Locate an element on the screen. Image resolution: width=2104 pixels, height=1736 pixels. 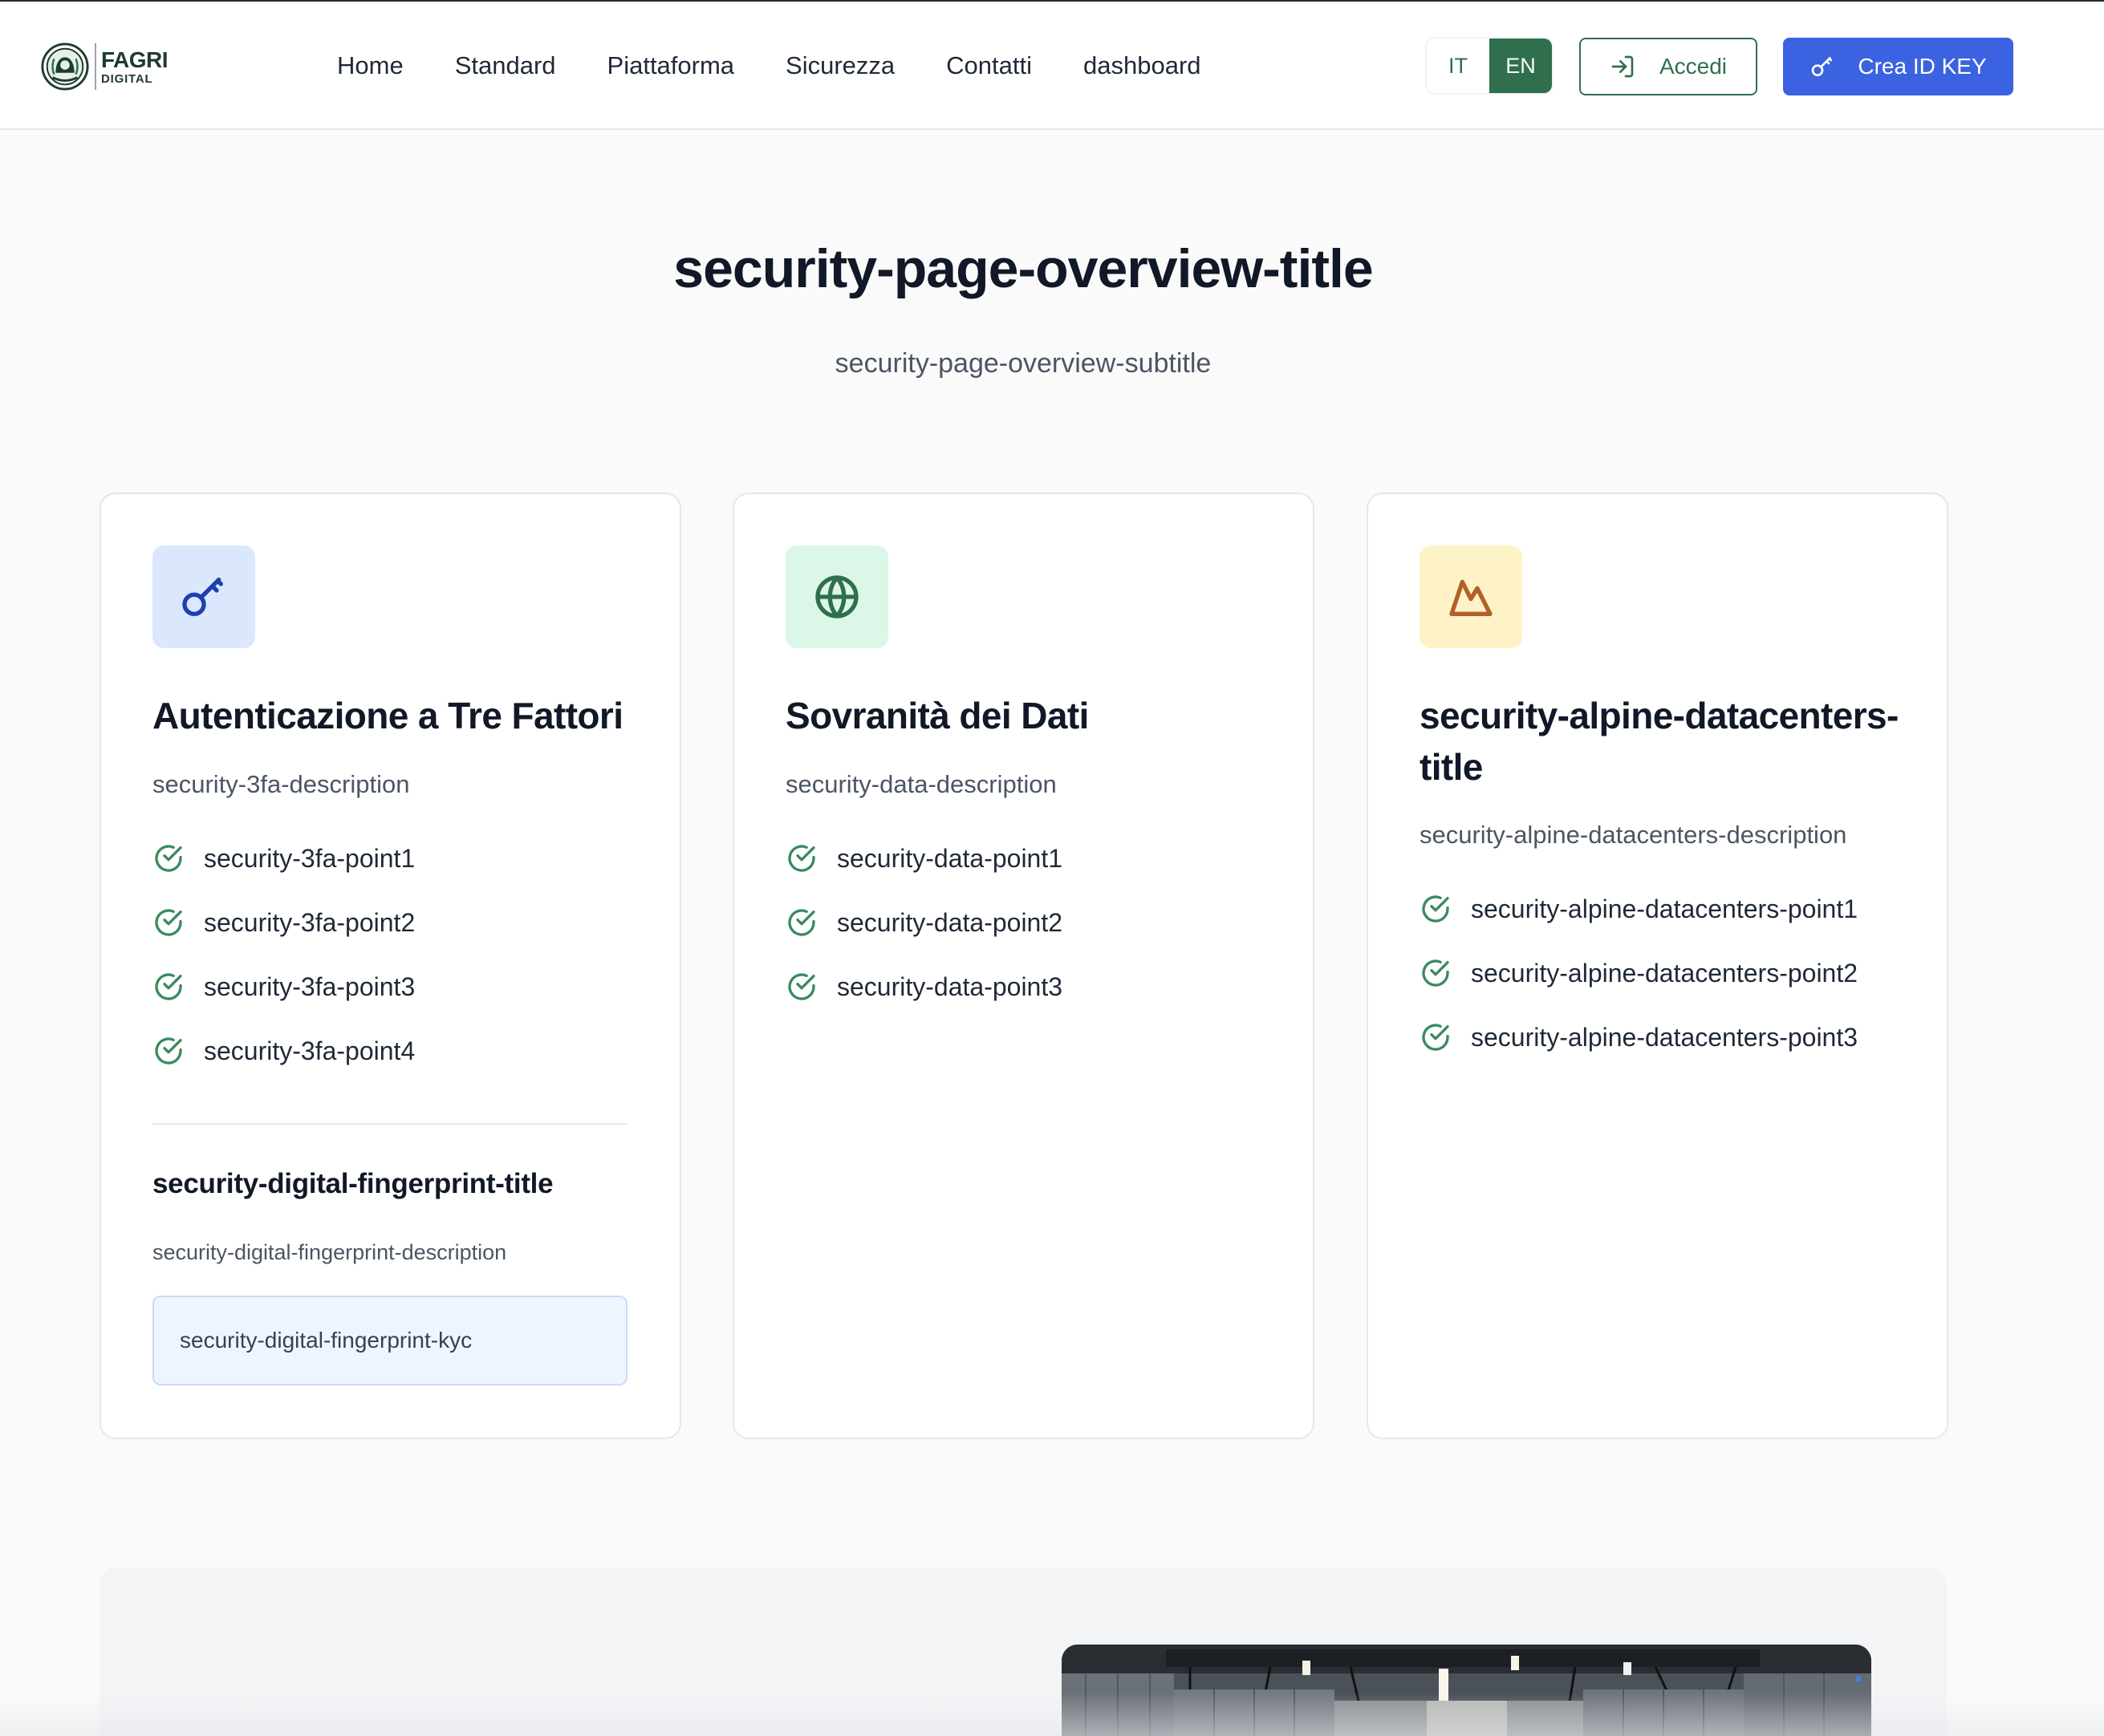
point-label: security-data-point2 is located at coordinates (950, 922).